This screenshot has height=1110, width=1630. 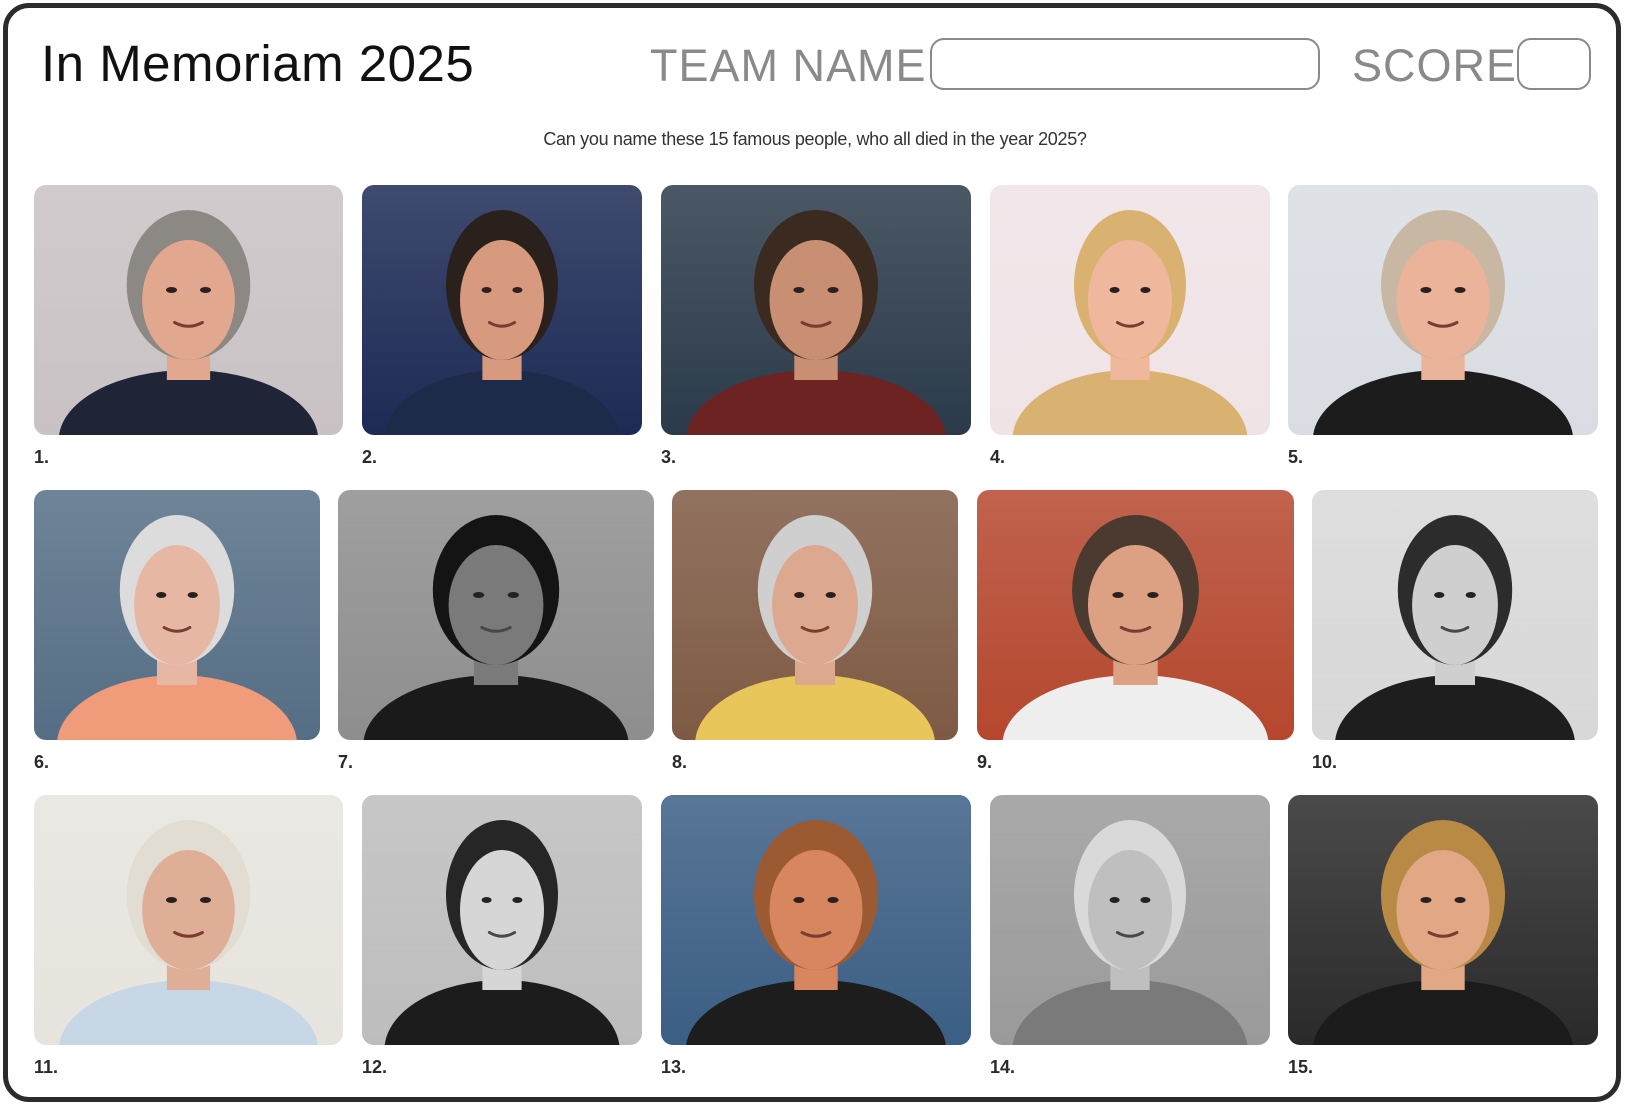 I want to click on photo-number-6: 6., so click(x=42, y=762).